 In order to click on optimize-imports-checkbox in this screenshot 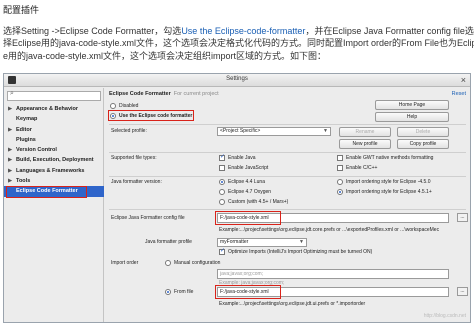, I will do `click(222, 251)`.